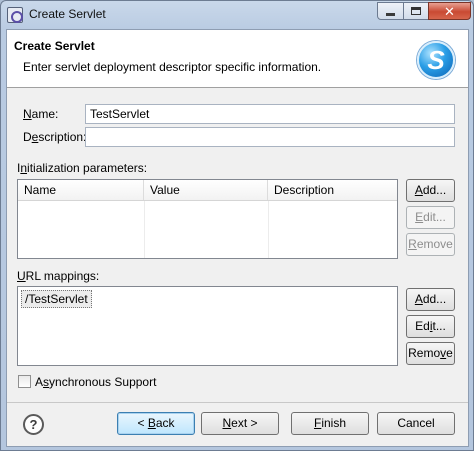  Describe the element at coordinates (81, 190) in the screenshot. I see `column-header-name: Name` at that location.